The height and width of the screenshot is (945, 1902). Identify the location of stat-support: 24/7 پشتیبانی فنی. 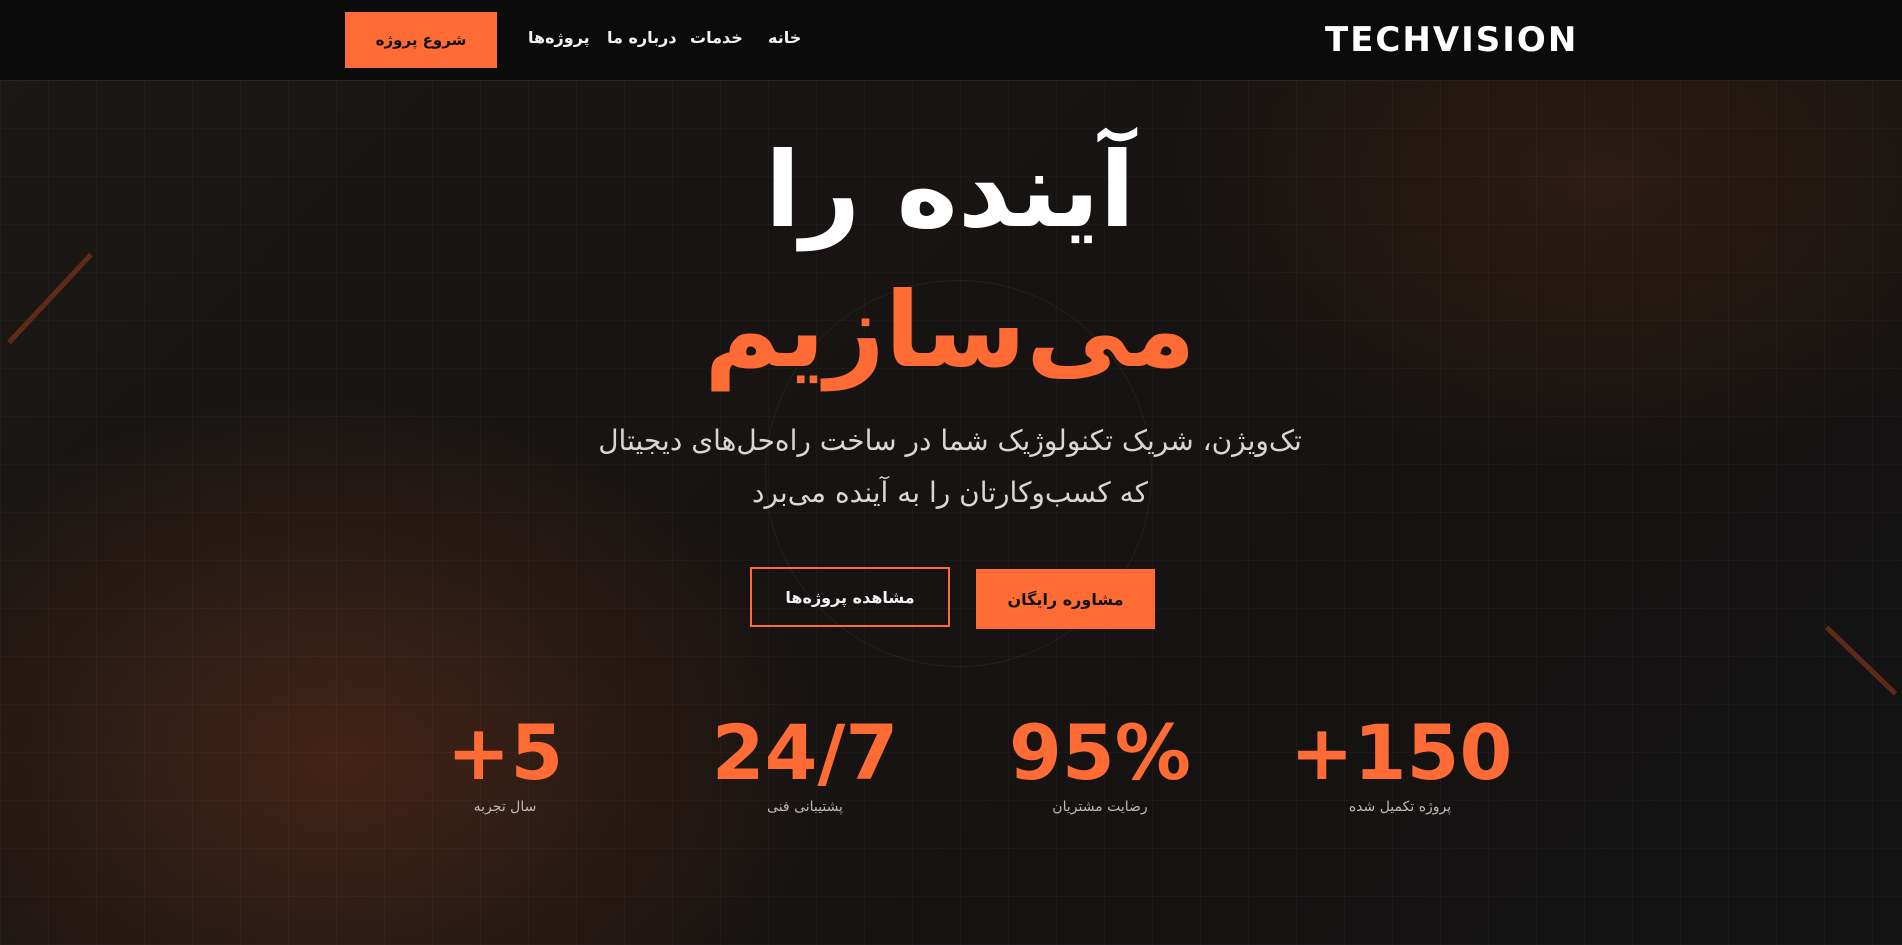
(805, 763).